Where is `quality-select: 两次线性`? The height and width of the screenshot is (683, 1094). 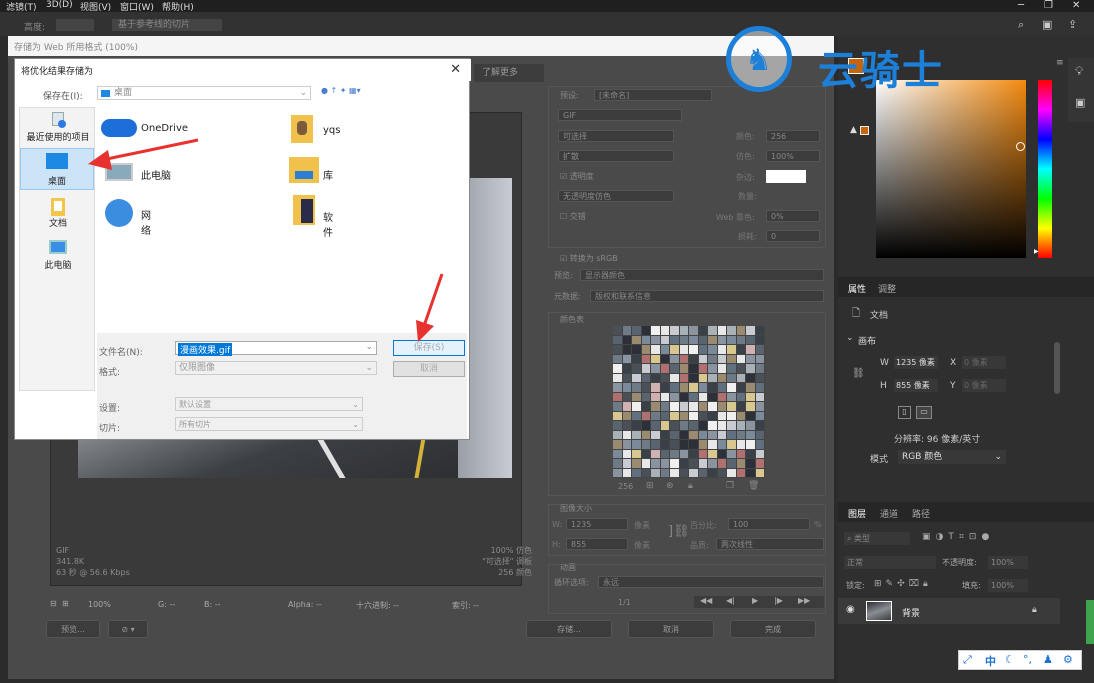 quality-select: 两次线性 is located at coordinates (770, 544).